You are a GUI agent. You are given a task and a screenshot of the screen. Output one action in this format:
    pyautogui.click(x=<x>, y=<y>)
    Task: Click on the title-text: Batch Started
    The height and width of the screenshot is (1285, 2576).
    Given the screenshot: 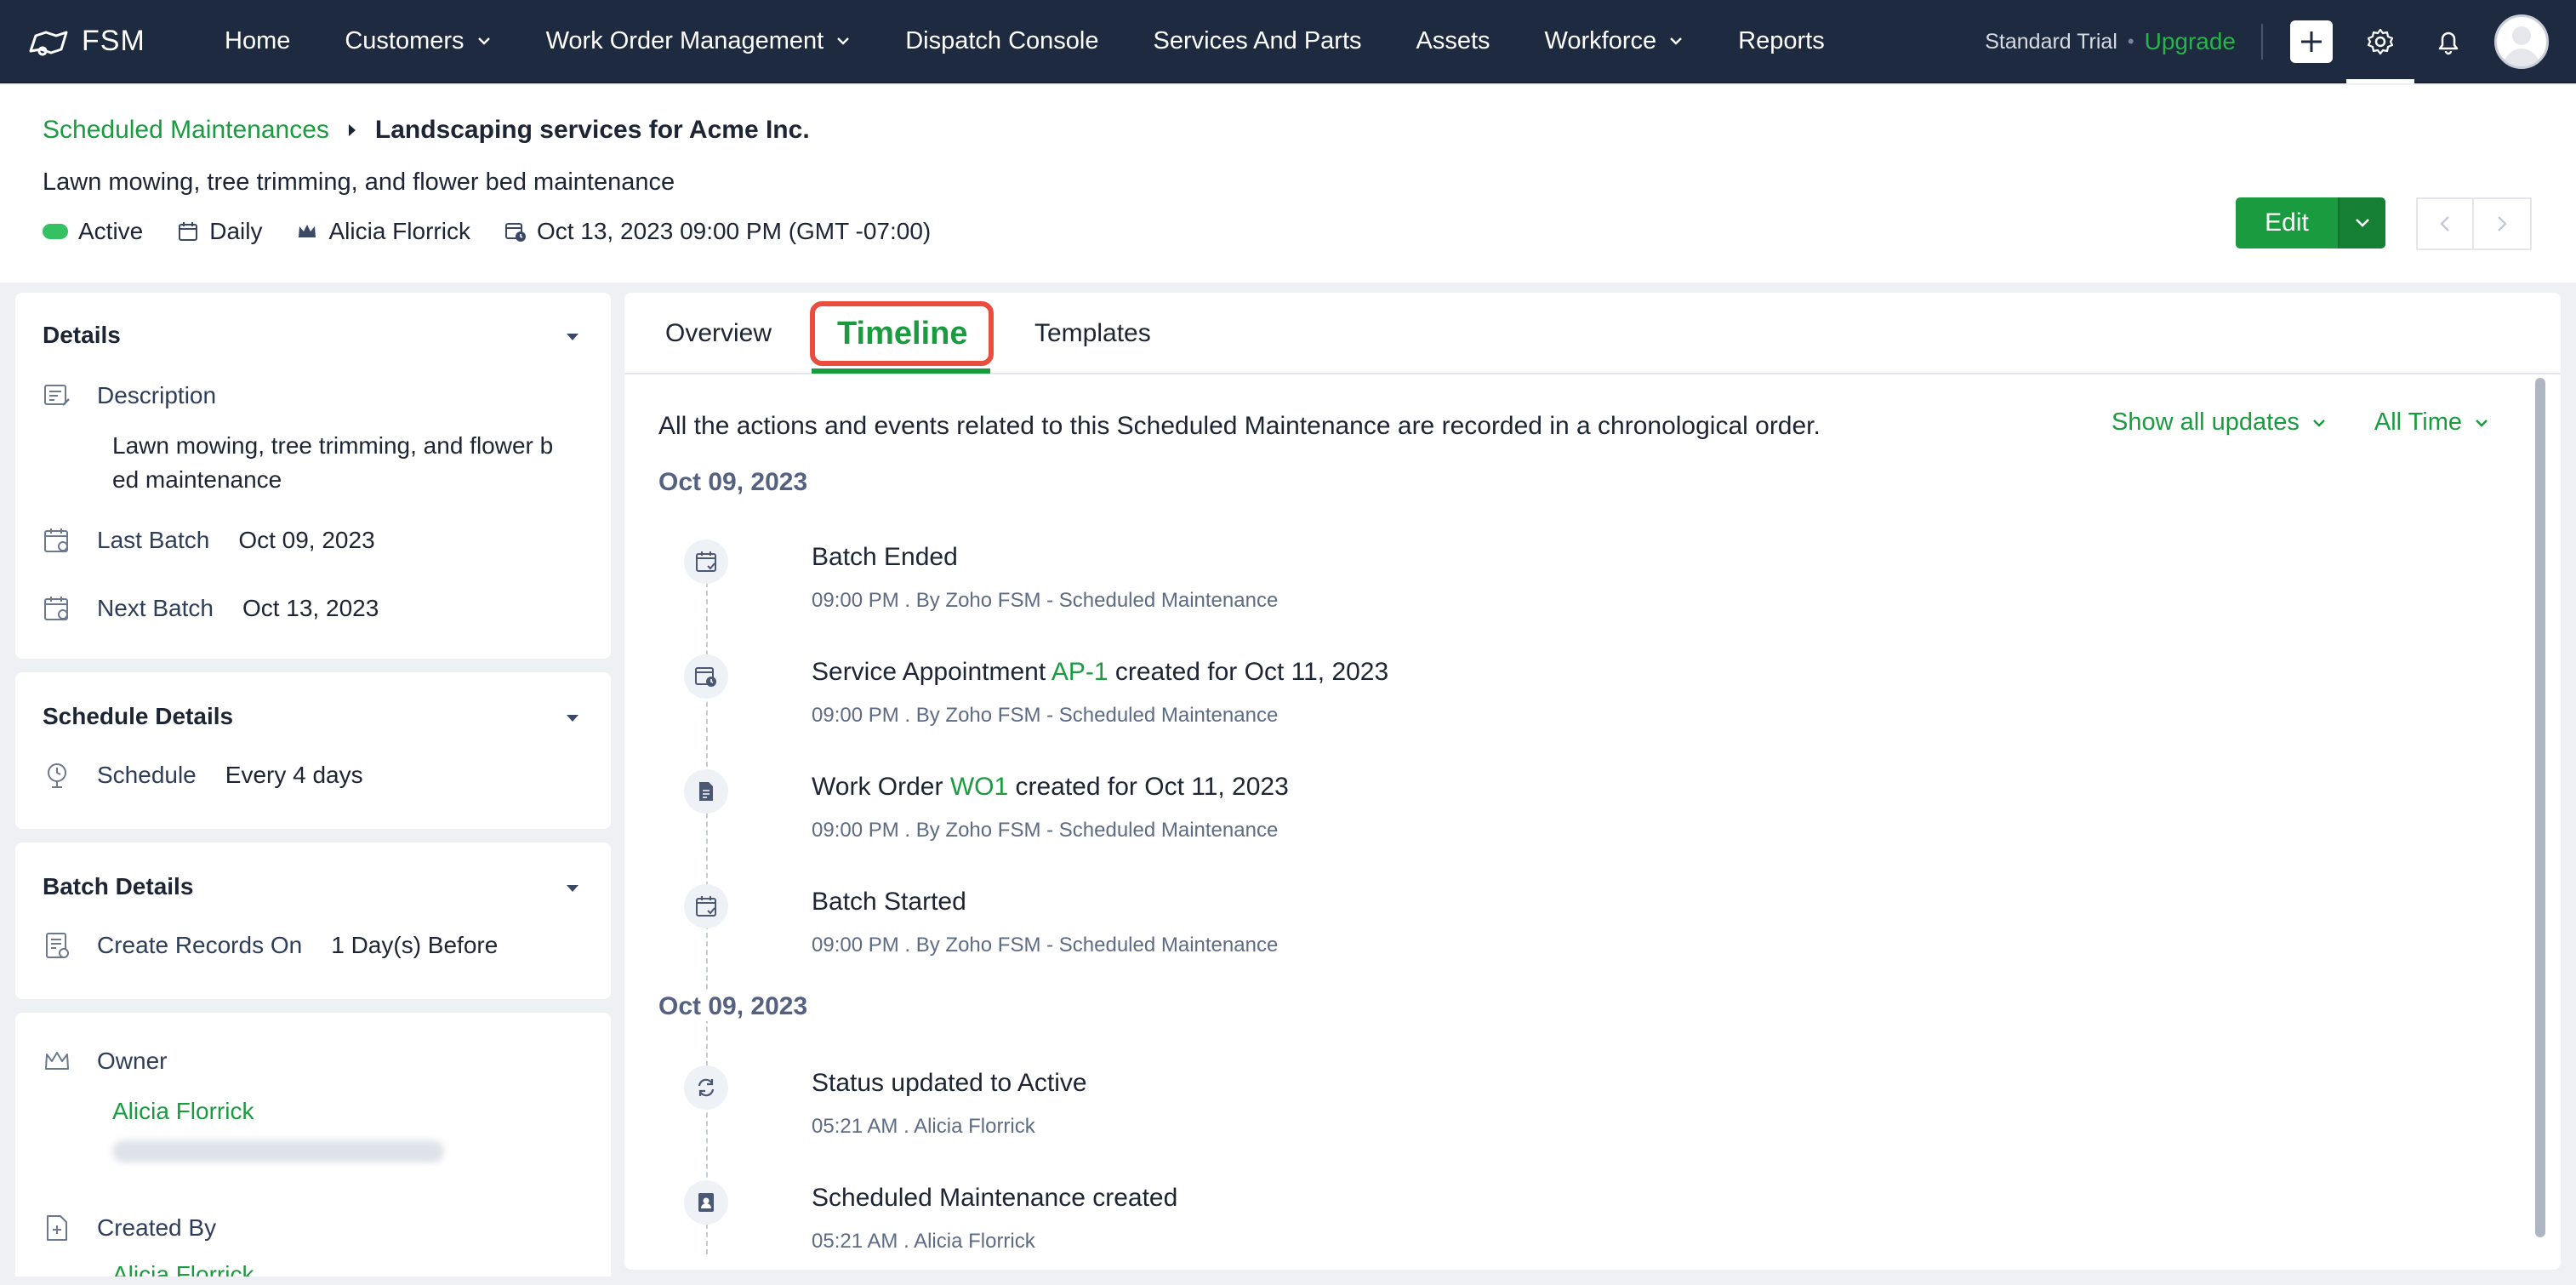 What is the action you would take?
    pyautogui.click(x=889, y=902)
    